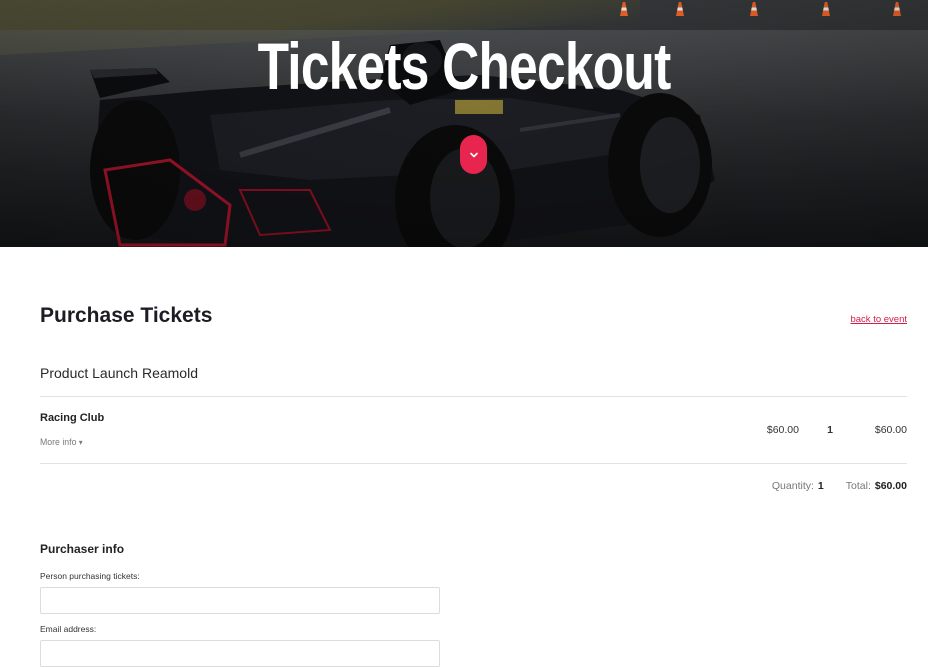 Image resolution: width=928 pixels, height=667 pixels. I want to click on chevron-down-icon, so click(473, 154).